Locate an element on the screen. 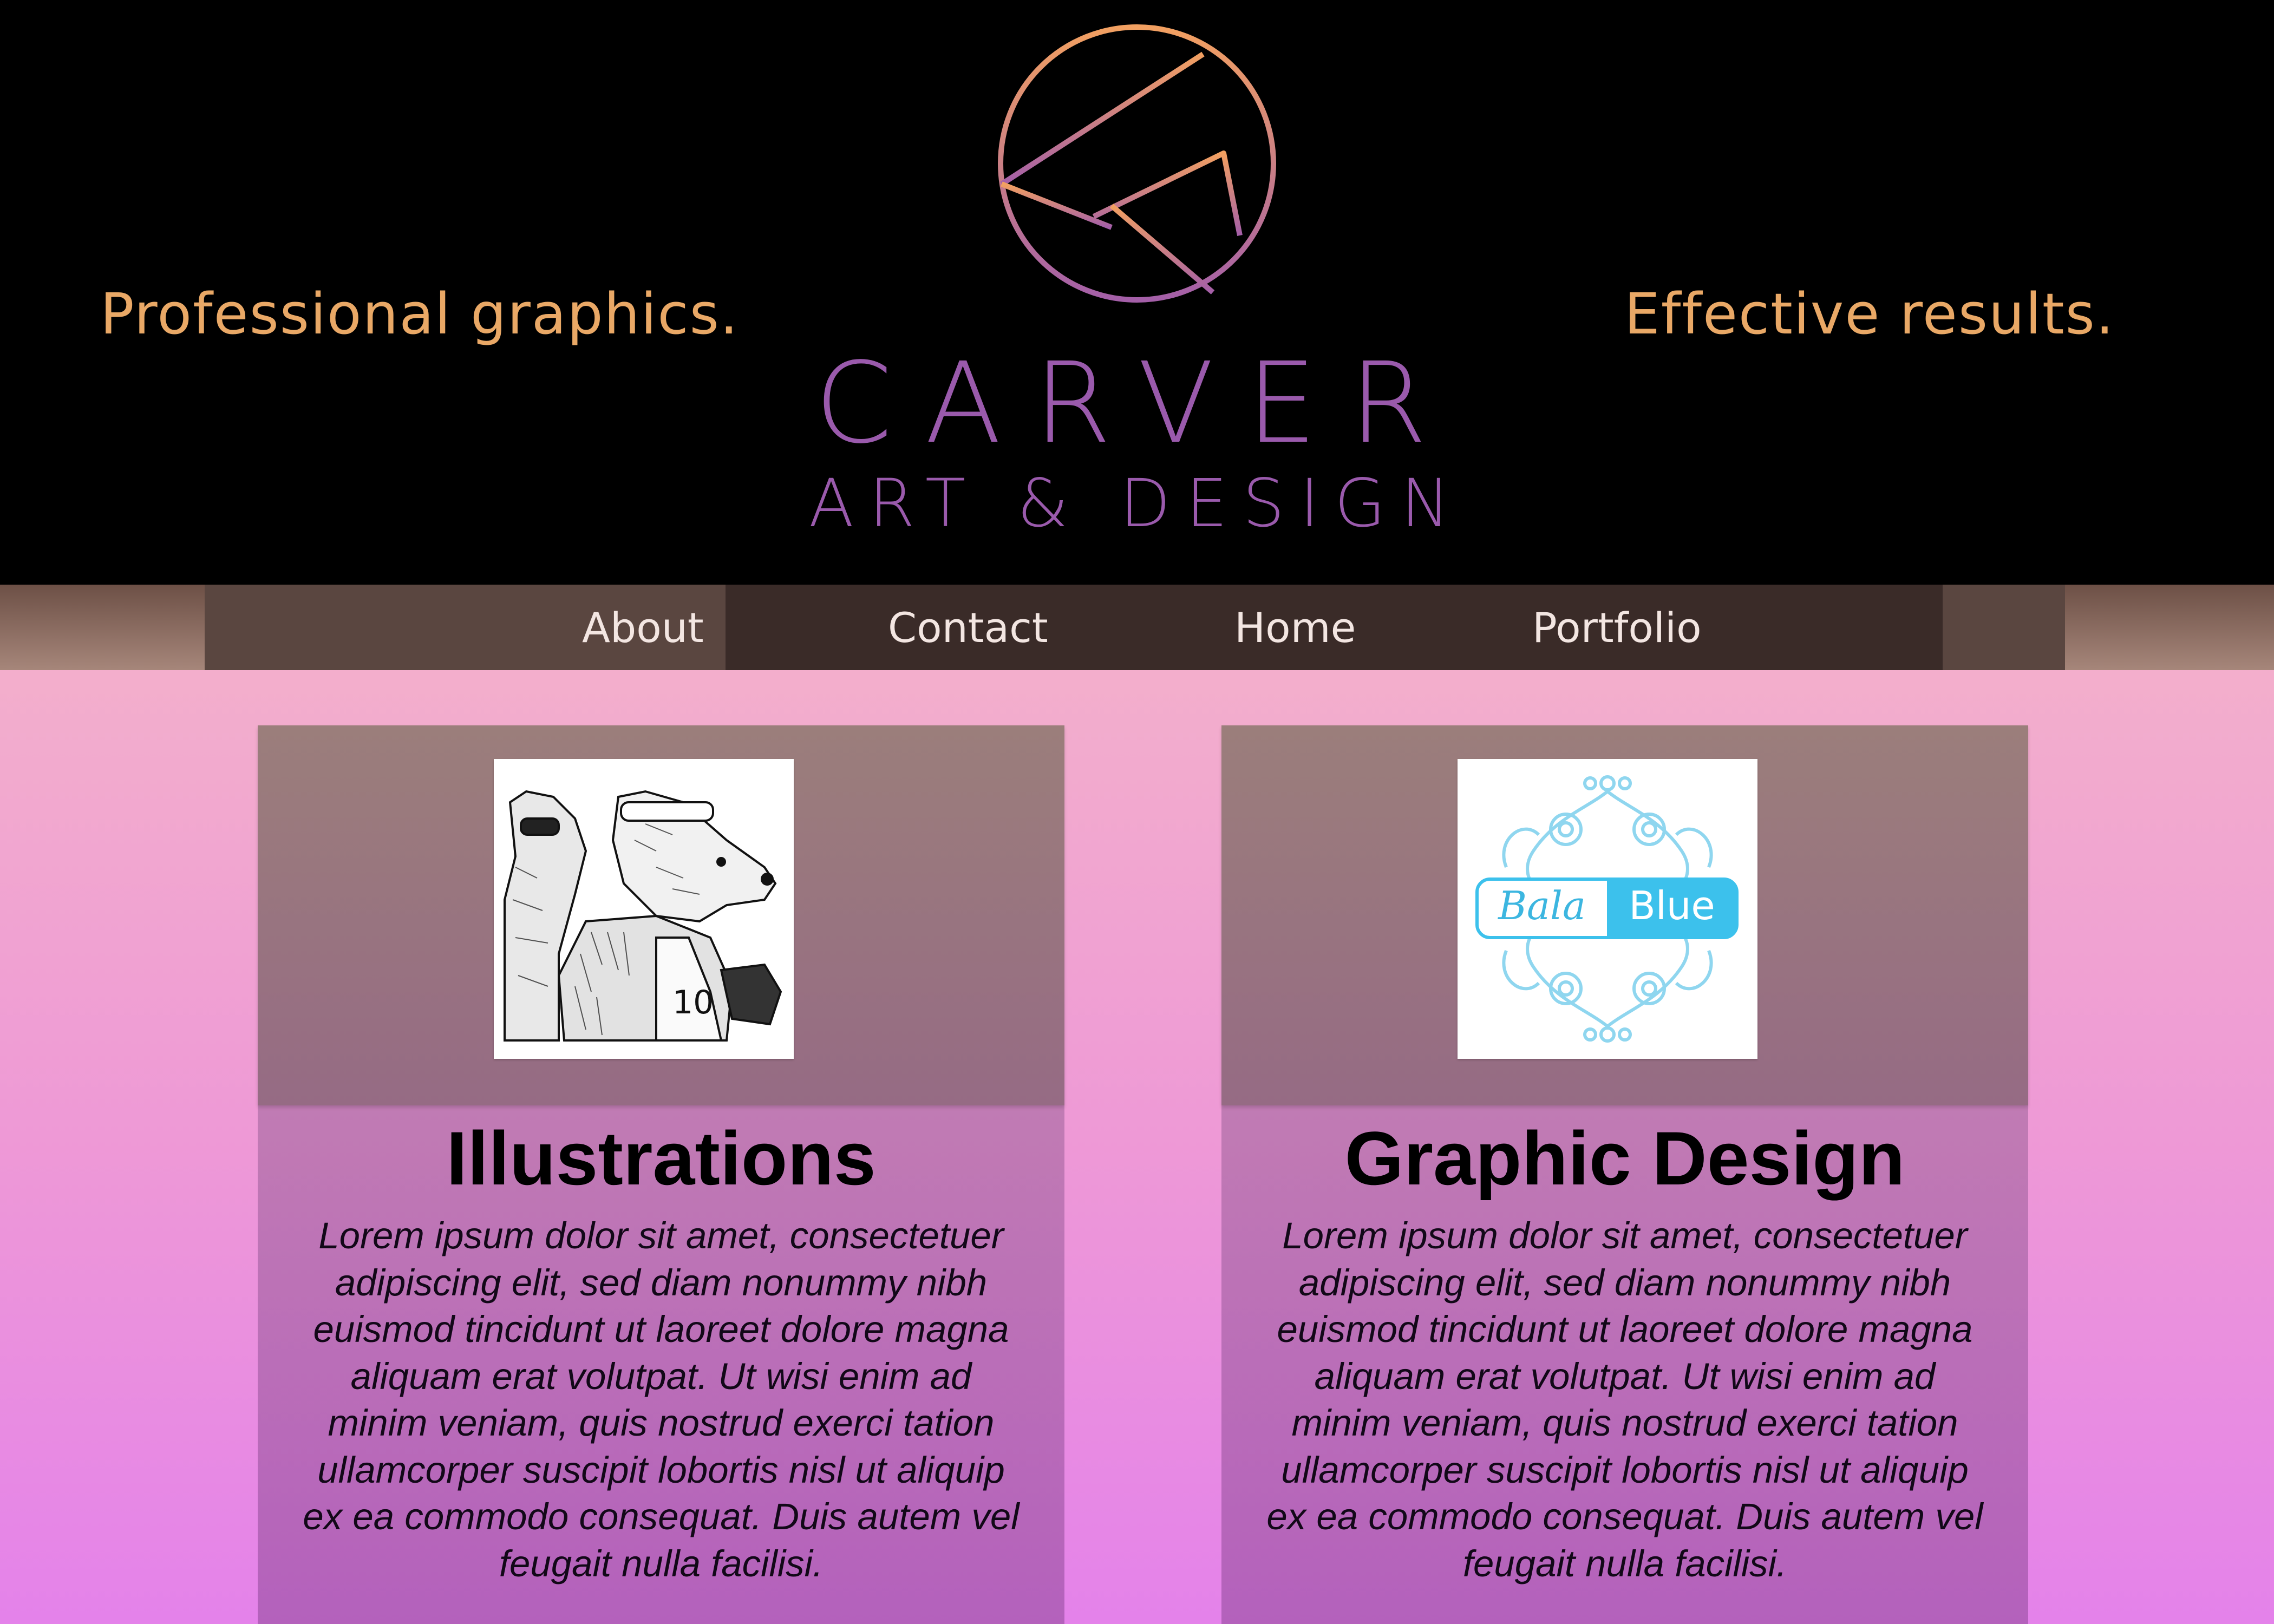 Image resolution: width=2274 pixels, height=1624 pixels. bala-blue-logo-image: Bala Blue is located at coordinates (1608, 909).